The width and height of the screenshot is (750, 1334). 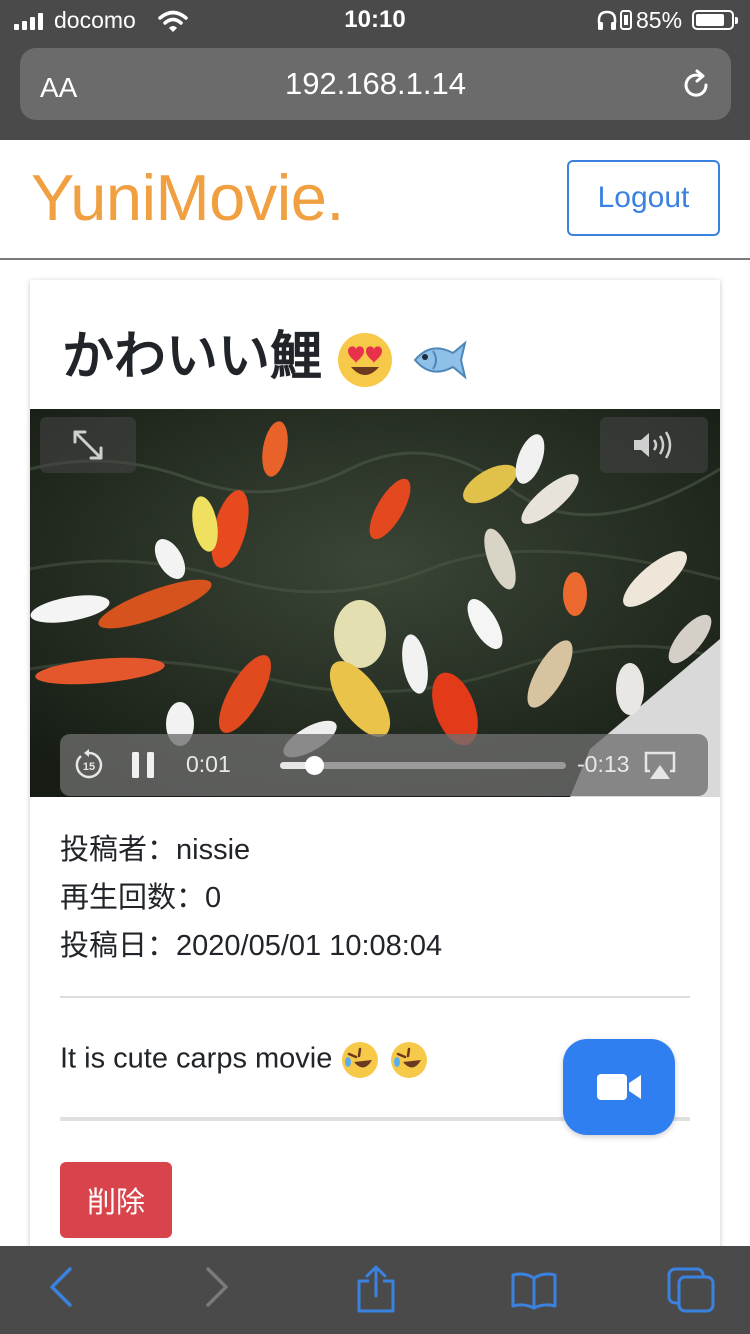 What do you see at coordinates (118, 850) in the screenshot?
I see `uploader-label: 投稿者：` at bounding box center [118, 850].